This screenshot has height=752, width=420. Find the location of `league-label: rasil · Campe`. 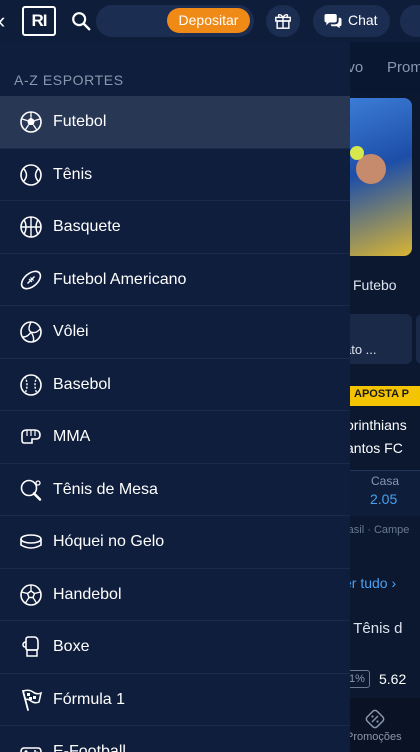

league-label: rasil · Campe is located at coordinates (380, 530).